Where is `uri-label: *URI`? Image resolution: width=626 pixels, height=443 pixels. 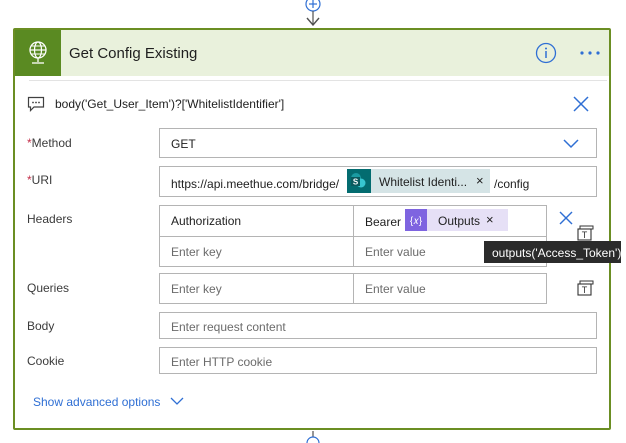
uri-label: *URI is located at coordinates (39, 180).